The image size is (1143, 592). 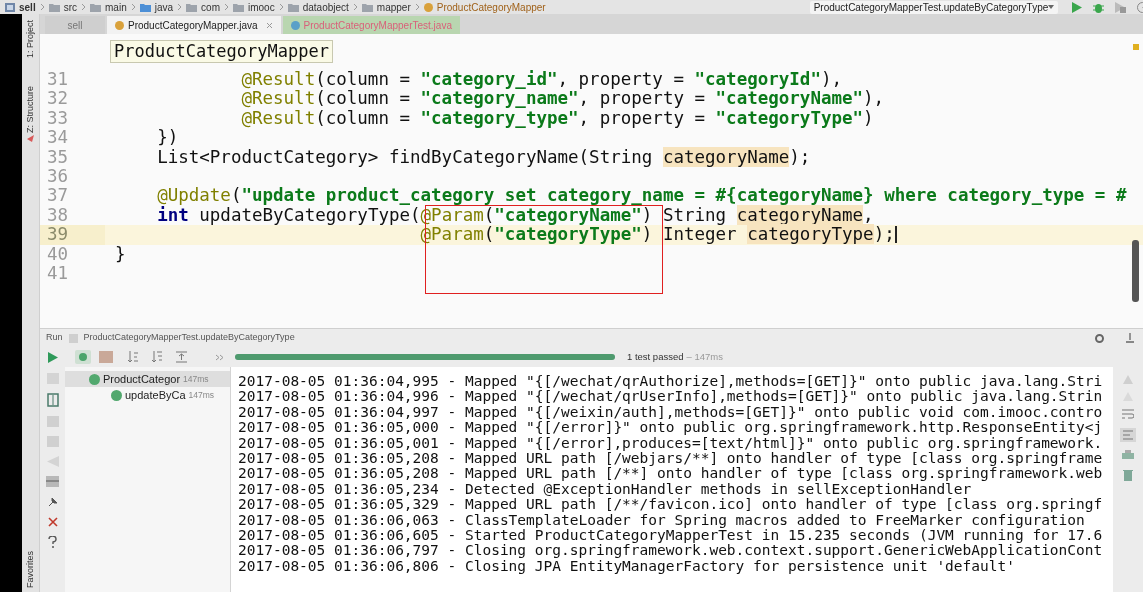 I want to click on rerun-failed-icon, so click(x=83, y=357).